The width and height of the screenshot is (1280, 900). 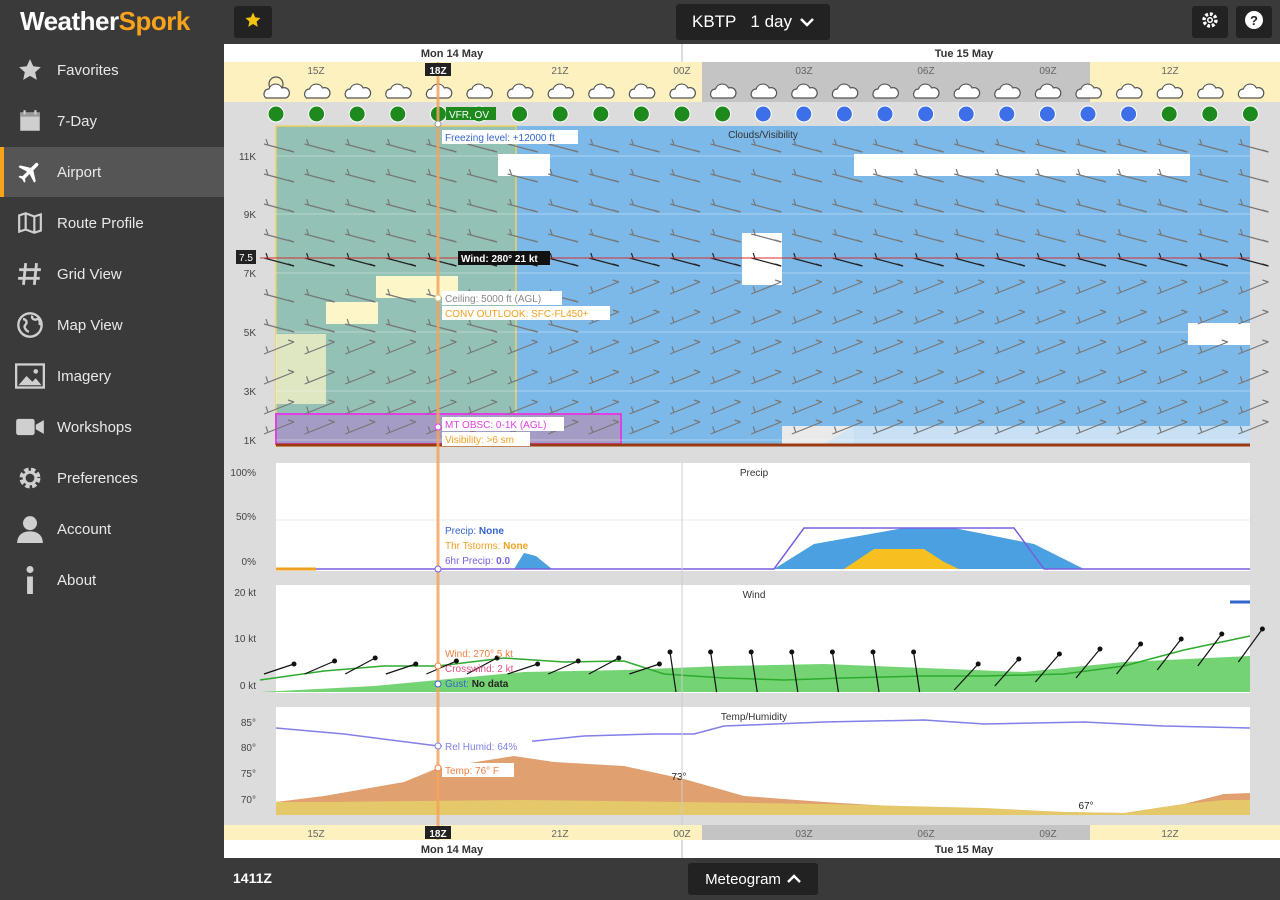 I want to click on temp-y-tick: 70°, so click(x=248, y=800).